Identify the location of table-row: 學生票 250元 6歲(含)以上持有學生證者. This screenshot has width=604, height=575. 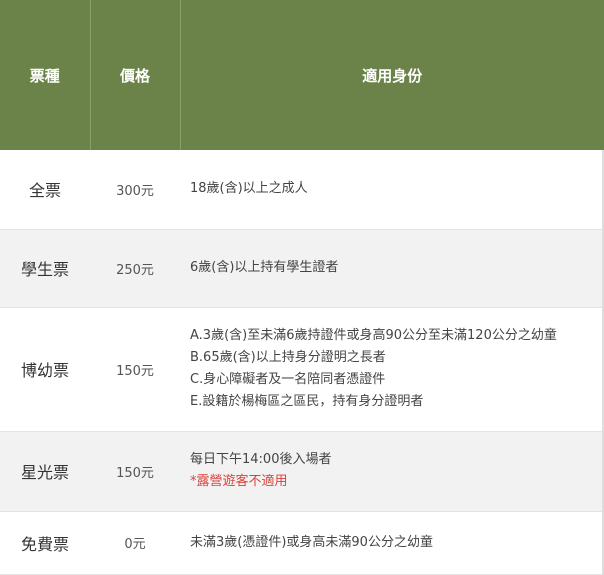
(302, 268).